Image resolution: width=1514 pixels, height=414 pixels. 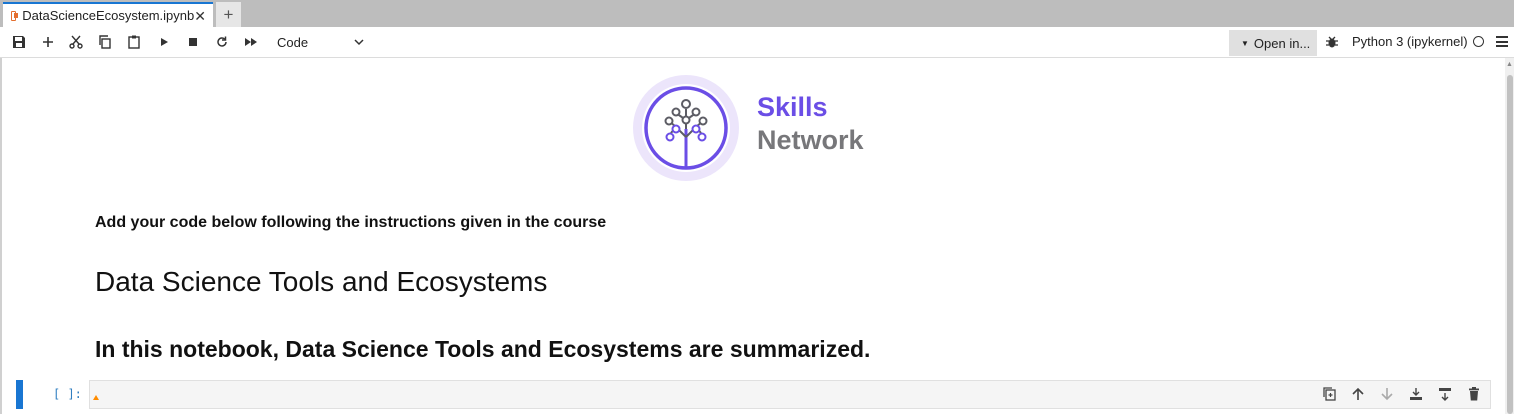 What do you see at coordinates (19, 42) in the screenshot?
I see `save-icon` at bounding box center [19, 42].